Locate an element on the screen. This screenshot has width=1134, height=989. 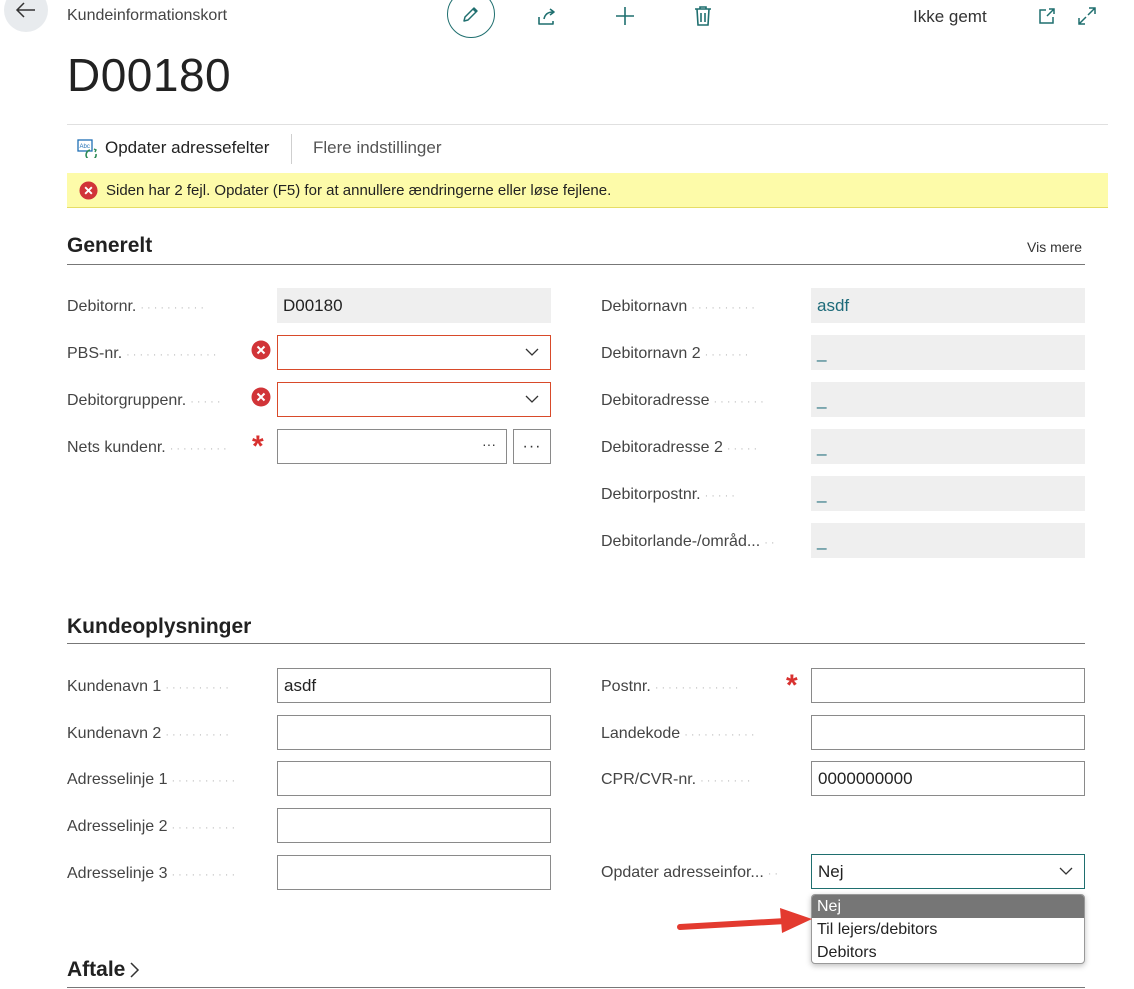
field-label-customer-name-2: Kundenavn 2 ·········· is located at coordinates (149, 733).